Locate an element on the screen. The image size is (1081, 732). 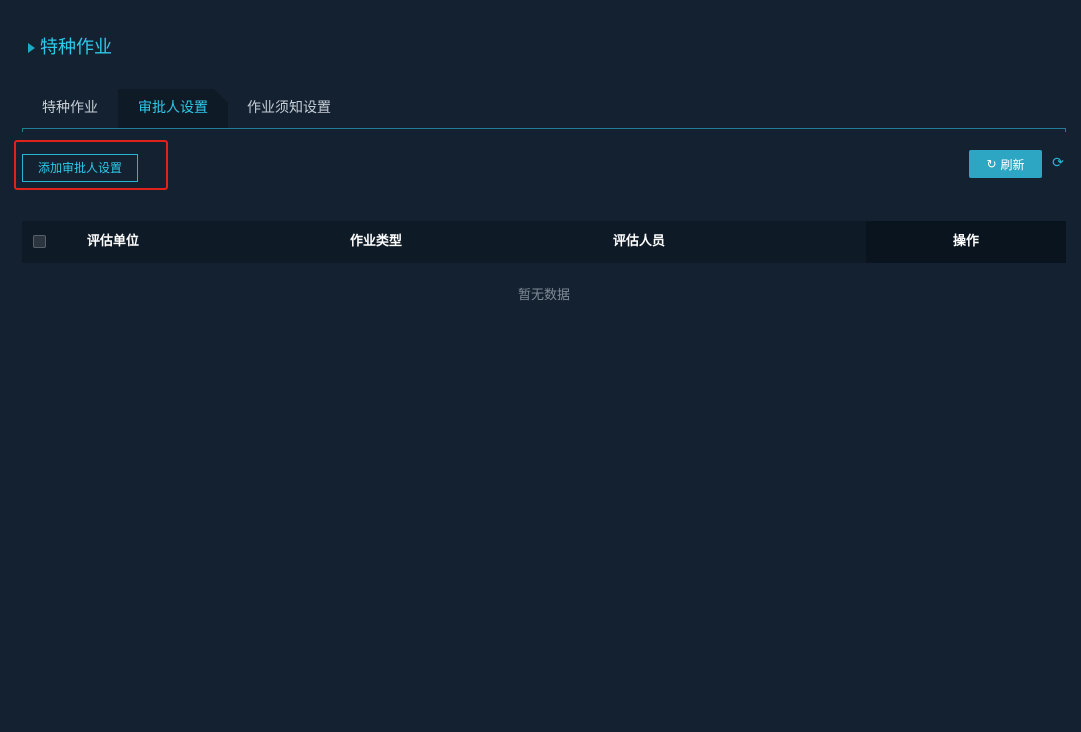
column-header-unit: 评估单位 is located at coordinates (113, 241).